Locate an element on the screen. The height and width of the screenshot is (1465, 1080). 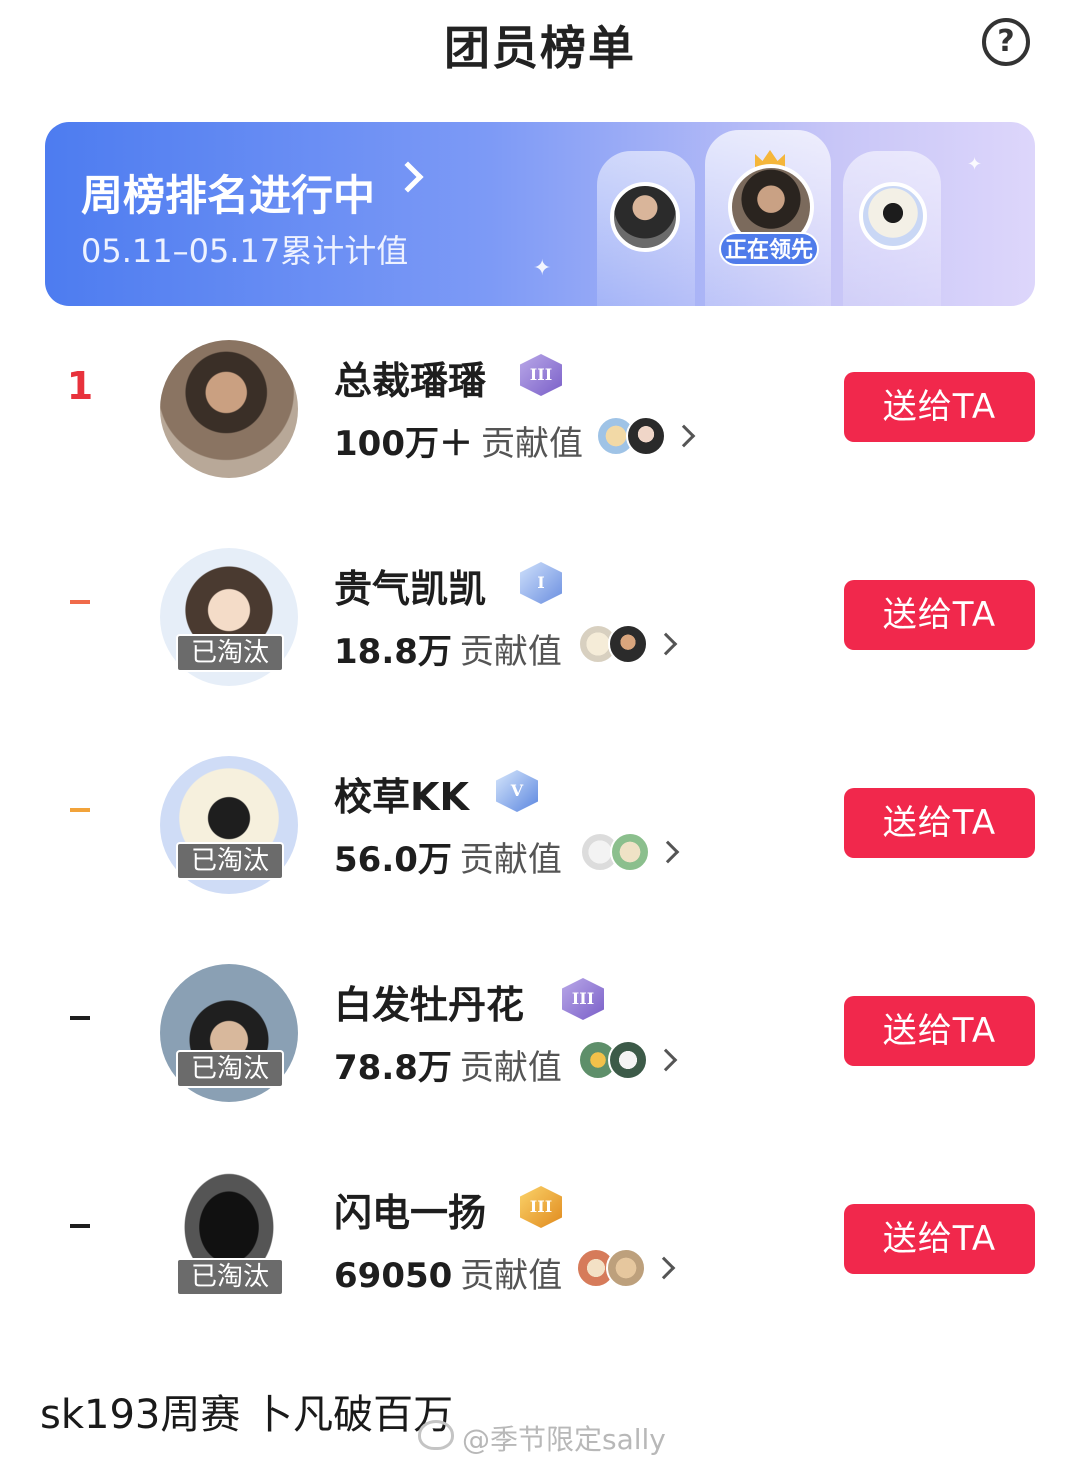
member-name: 闪电一扬 is located at coordinates (410, 1213).